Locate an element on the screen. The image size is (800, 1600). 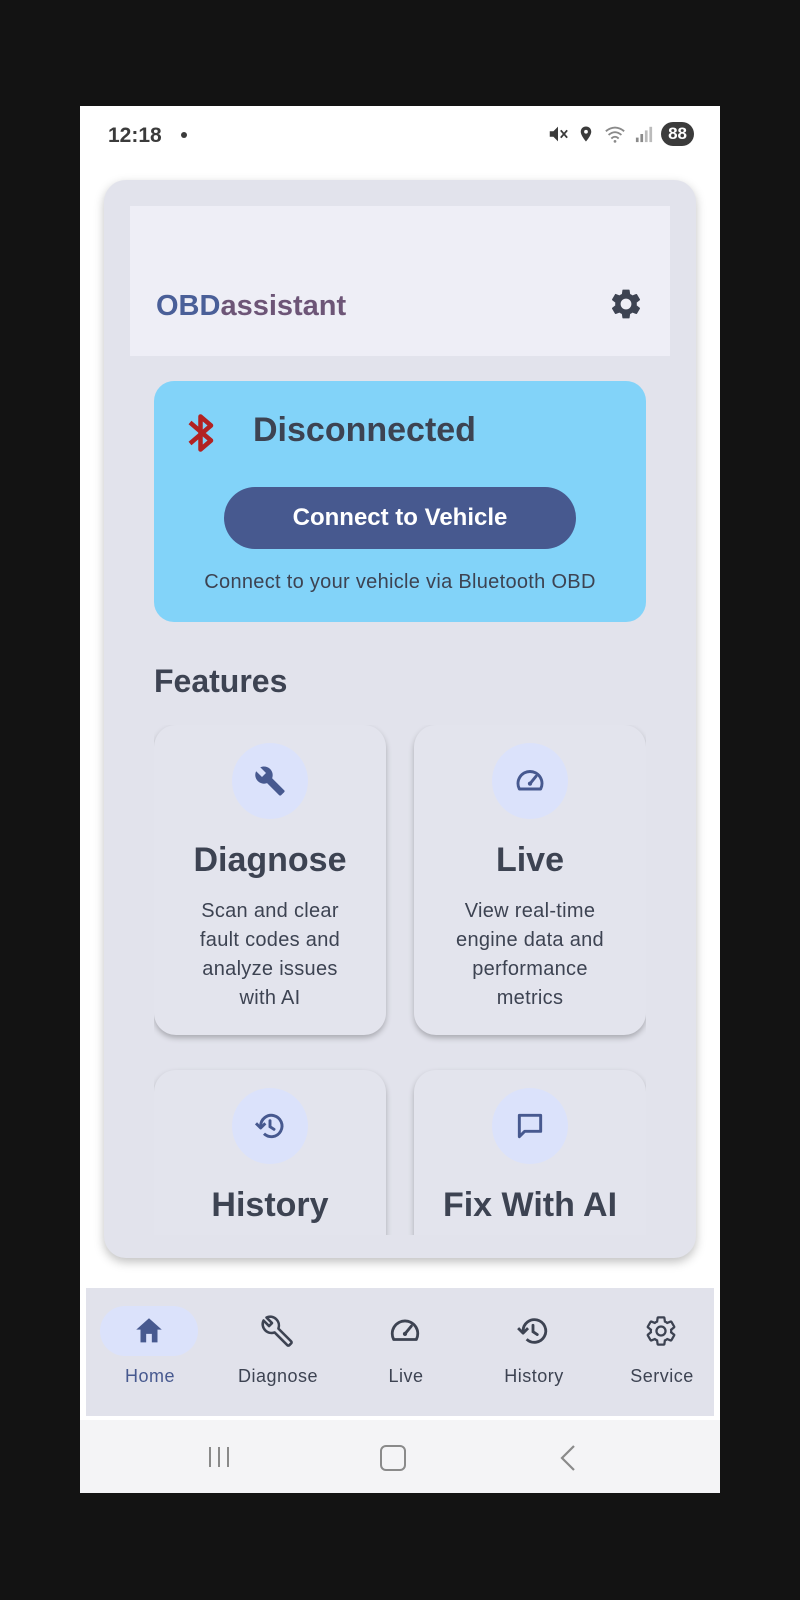
nav-item-service: Service is located at coordinates (659, 1352).